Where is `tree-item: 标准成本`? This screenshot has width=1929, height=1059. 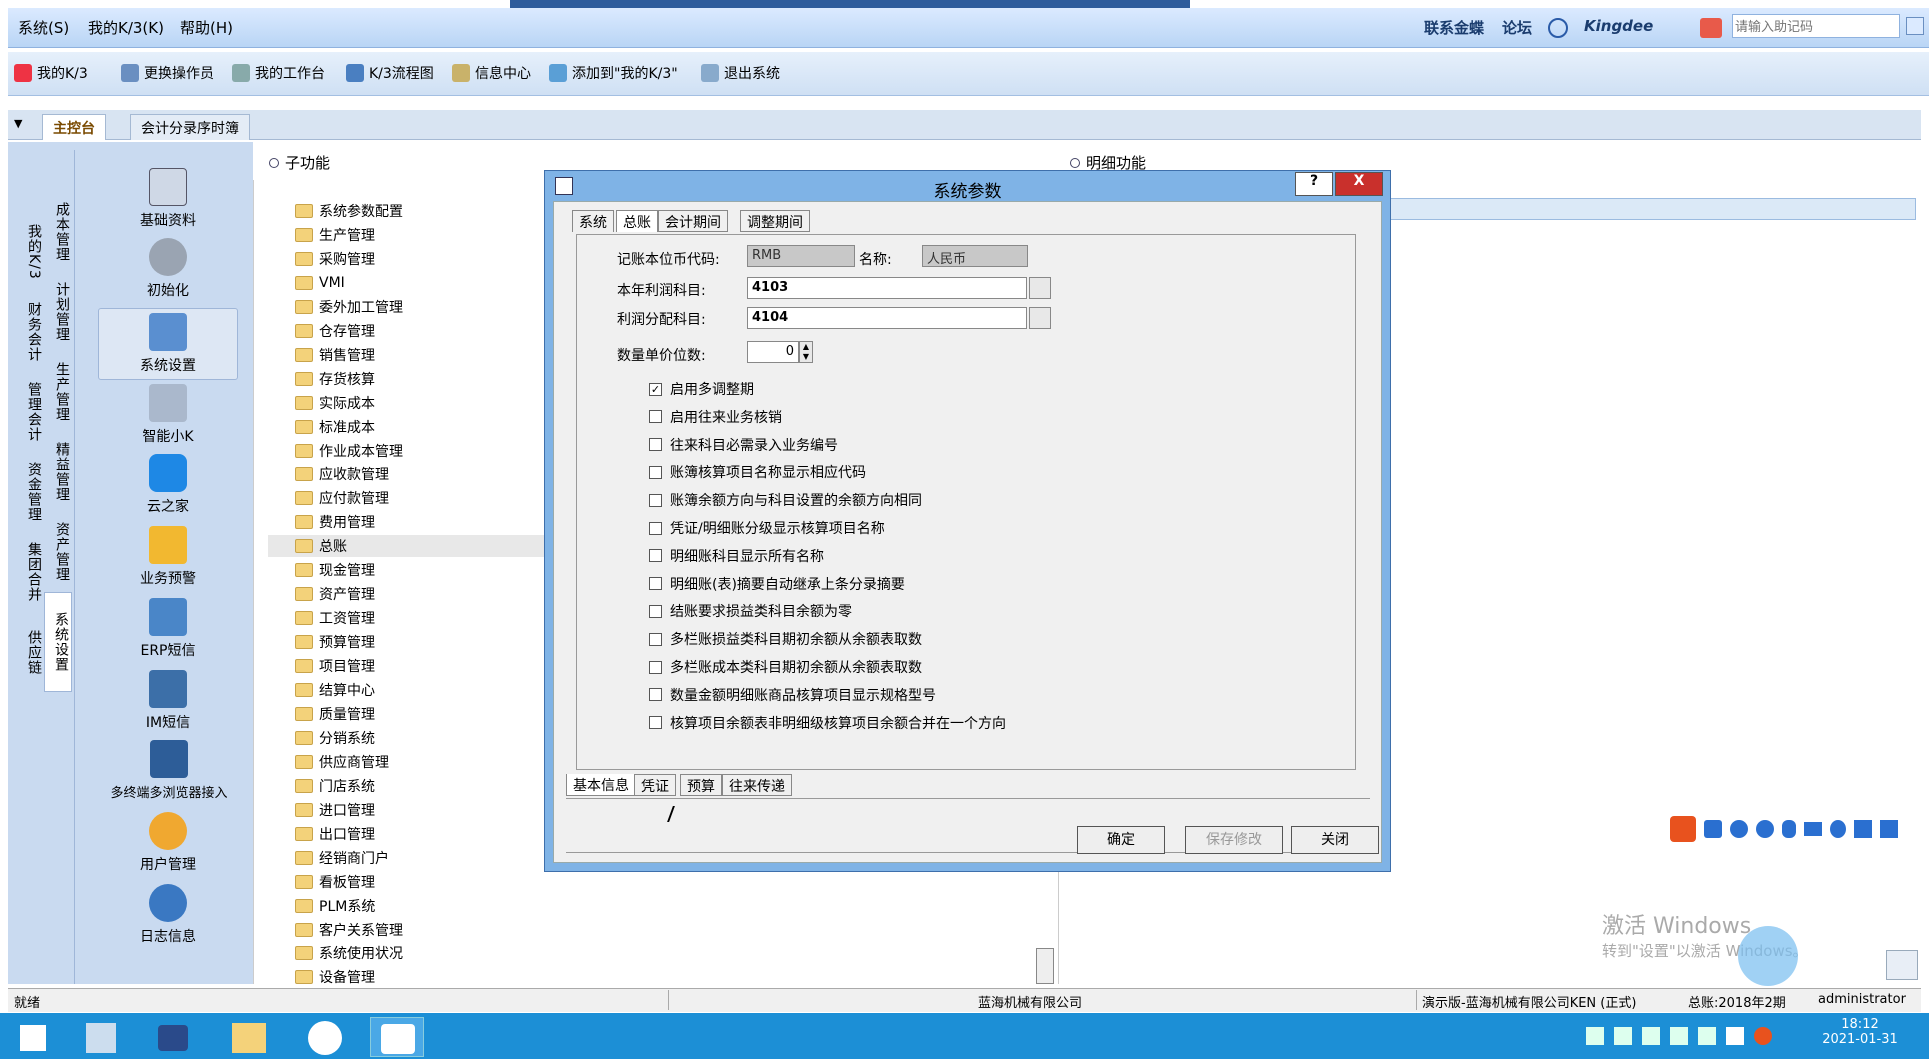 tree-item: 标准成本 is located at coordinates (335, 427).